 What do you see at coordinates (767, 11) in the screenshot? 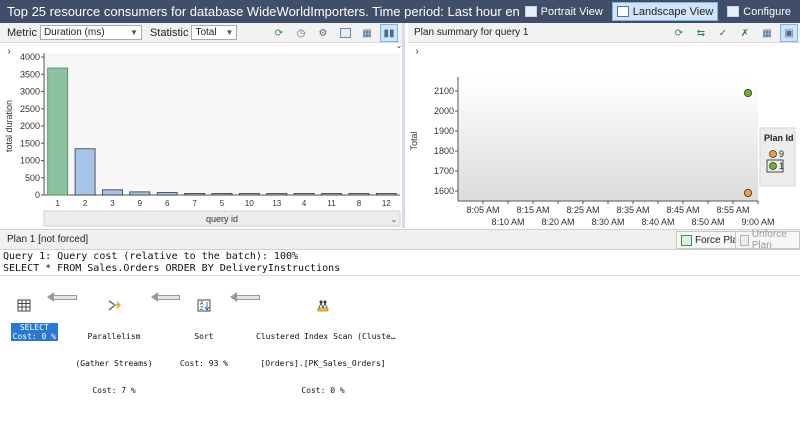
I see `configure-label: Configure` at bounding box center [767, 11].